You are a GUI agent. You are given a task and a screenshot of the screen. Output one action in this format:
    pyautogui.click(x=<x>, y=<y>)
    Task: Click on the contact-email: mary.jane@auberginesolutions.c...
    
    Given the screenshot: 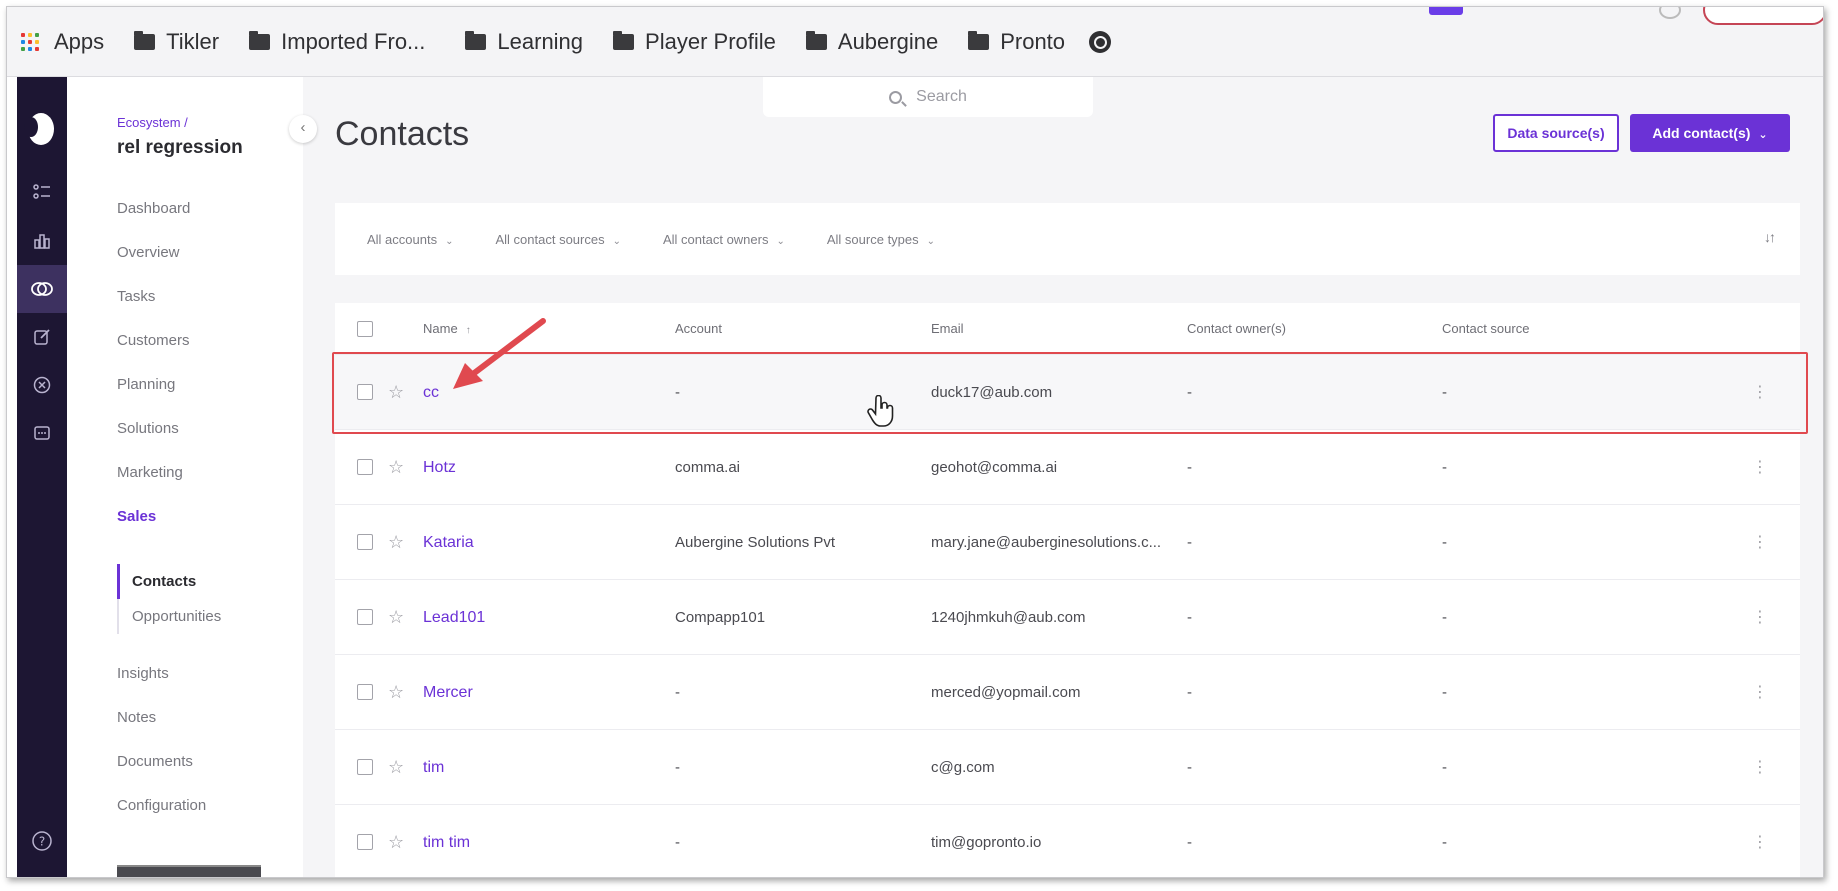 What is the action you would take?
    pyautogui.click(x=1046, y=542)
    